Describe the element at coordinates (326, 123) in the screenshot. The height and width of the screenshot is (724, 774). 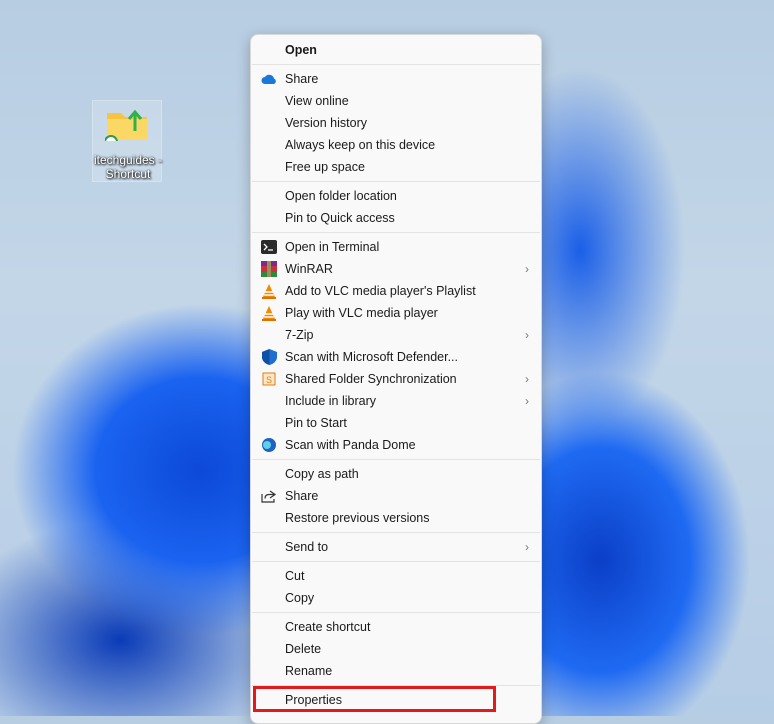
I see `menu-item-label: Version history` at that location.